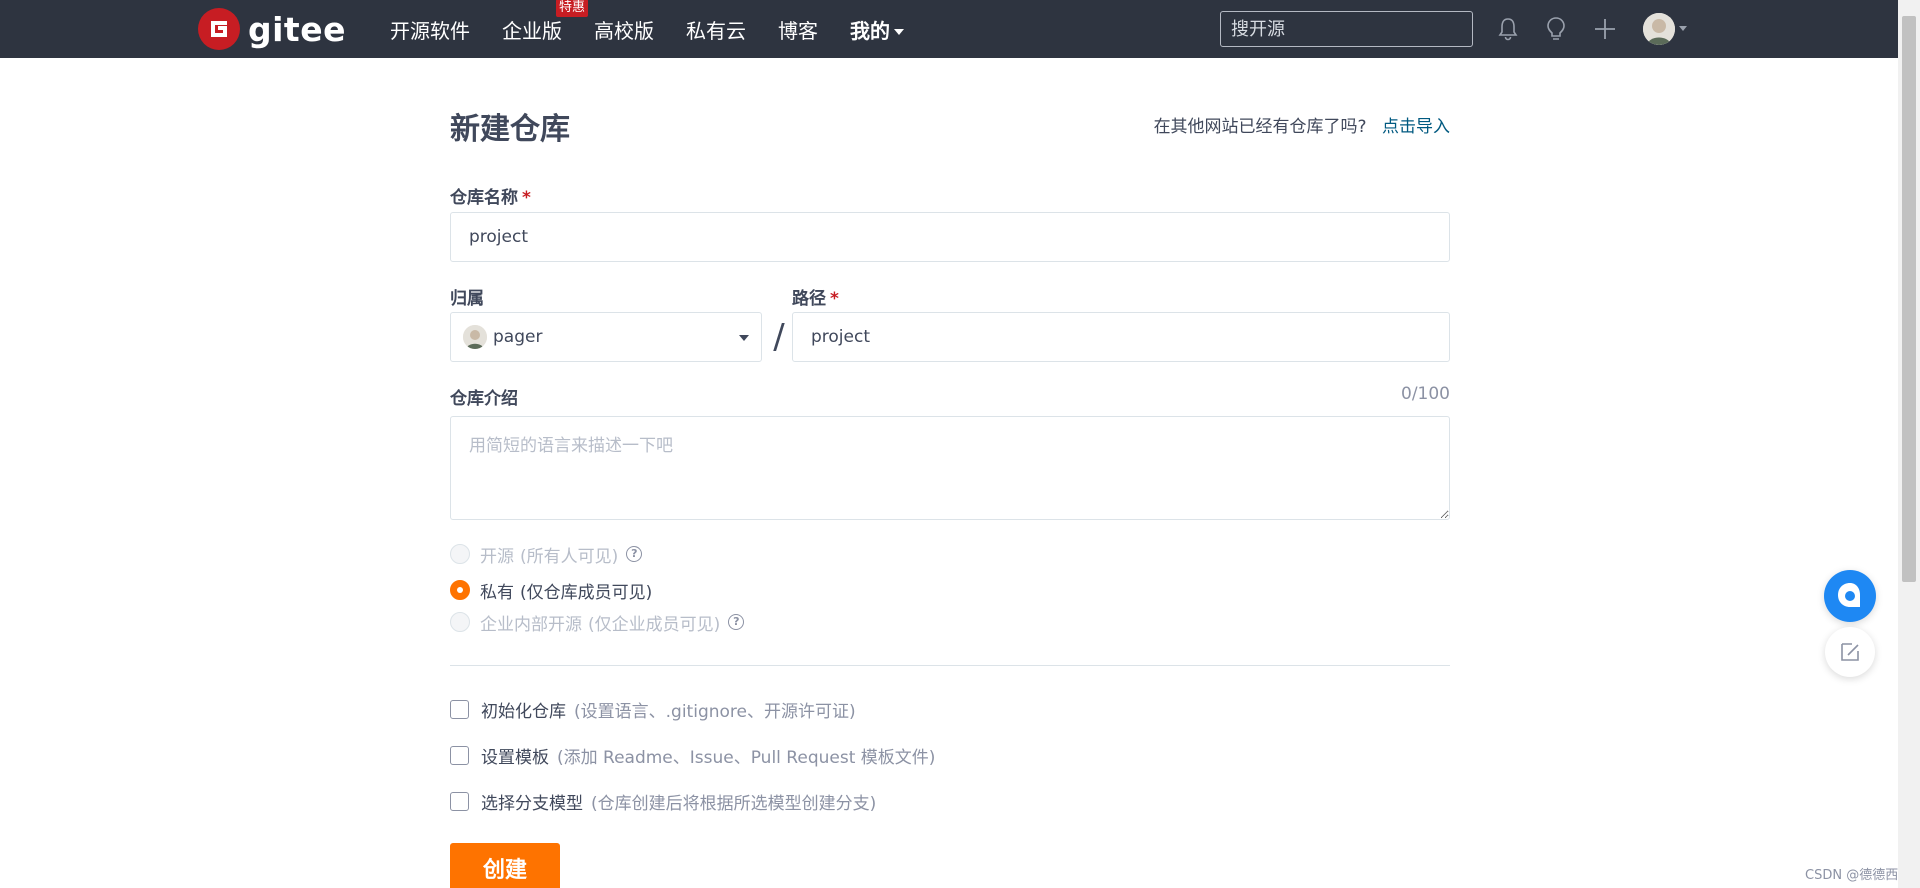  I want to click on nav-item-blog: 博客, so click(798, 29).